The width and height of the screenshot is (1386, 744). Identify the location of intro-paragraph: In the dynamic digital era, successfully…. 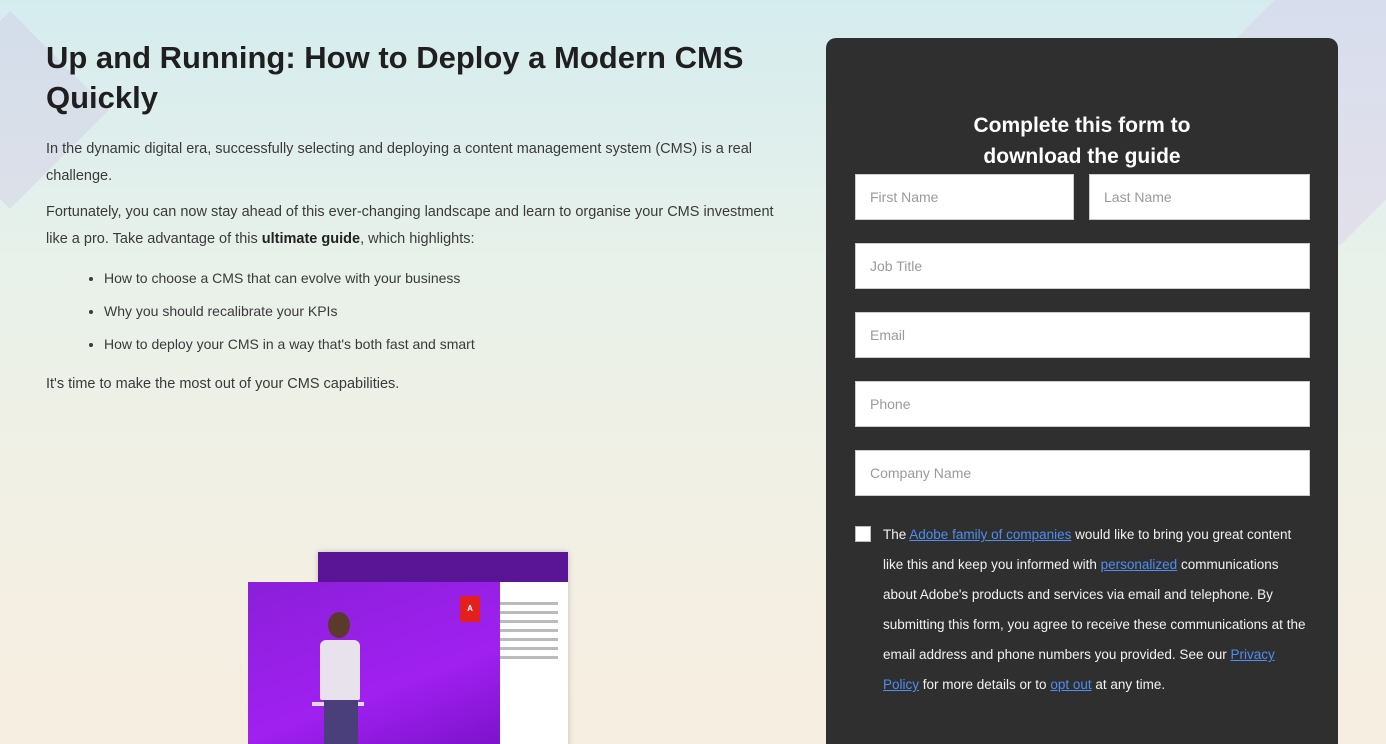
(399, 162).